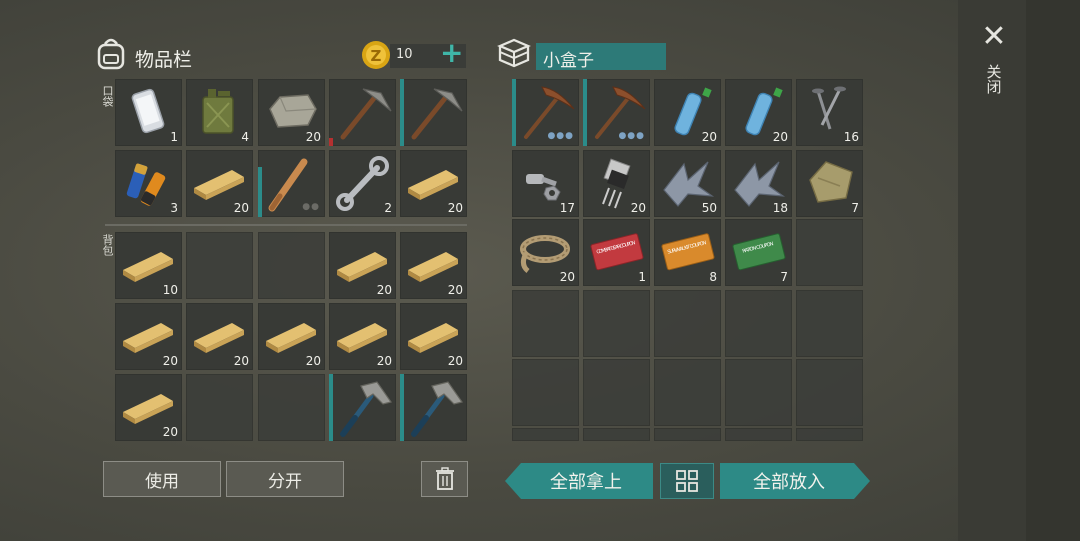 The height and width of the screenshot is (541, 1080). I want to click on use-button: 使用, so click(162, 479).